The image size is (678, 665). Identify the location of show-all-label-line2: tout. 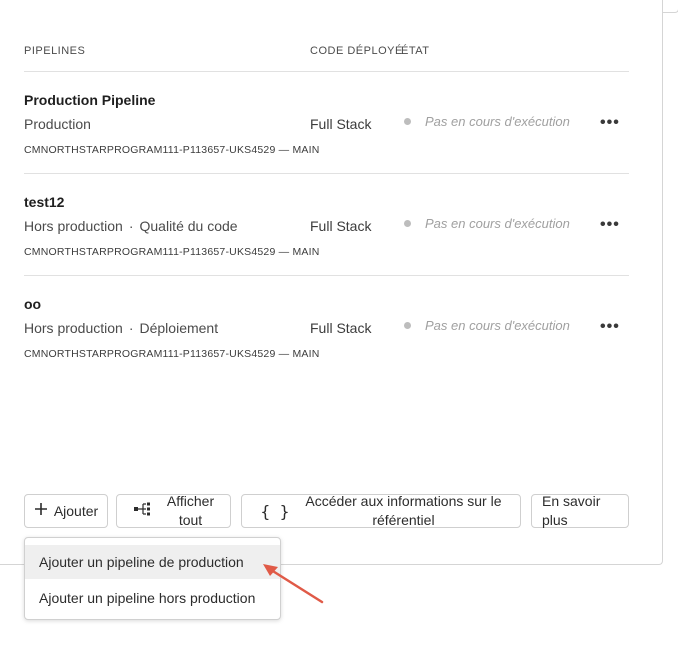
(190, 520).